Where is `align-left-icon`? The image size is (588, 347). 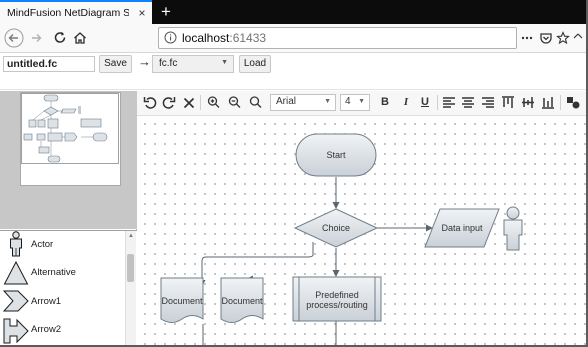
align-left-icon is located at coordinates (449, 102).